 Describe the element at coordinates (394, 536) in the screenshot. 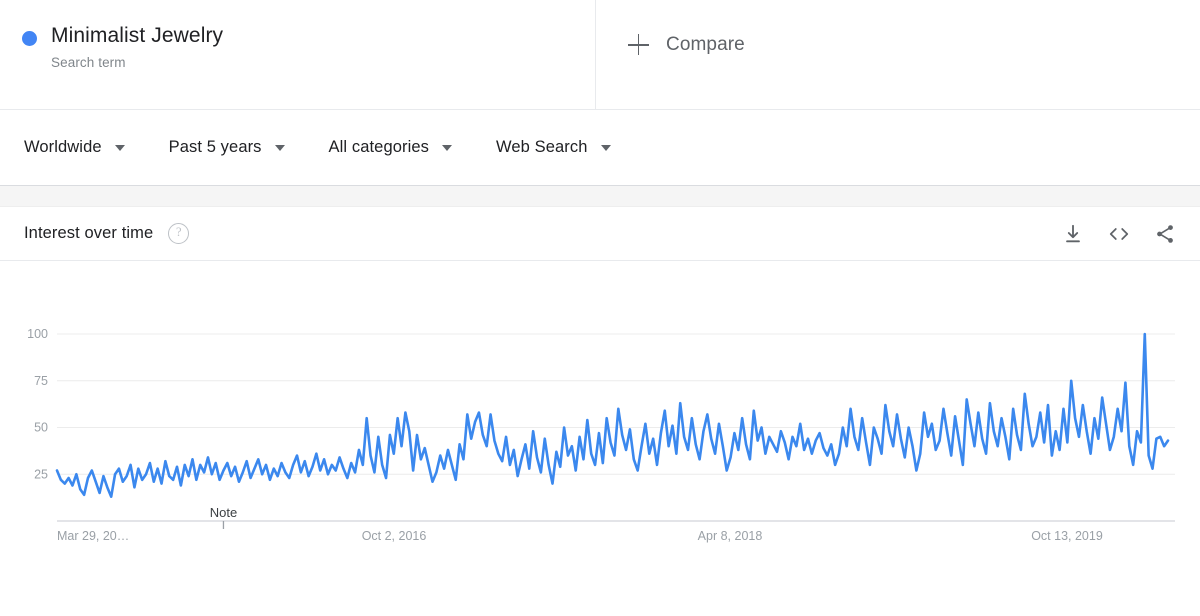

I see `x-axis-tick-label: Oct 2, 2016` at that location.